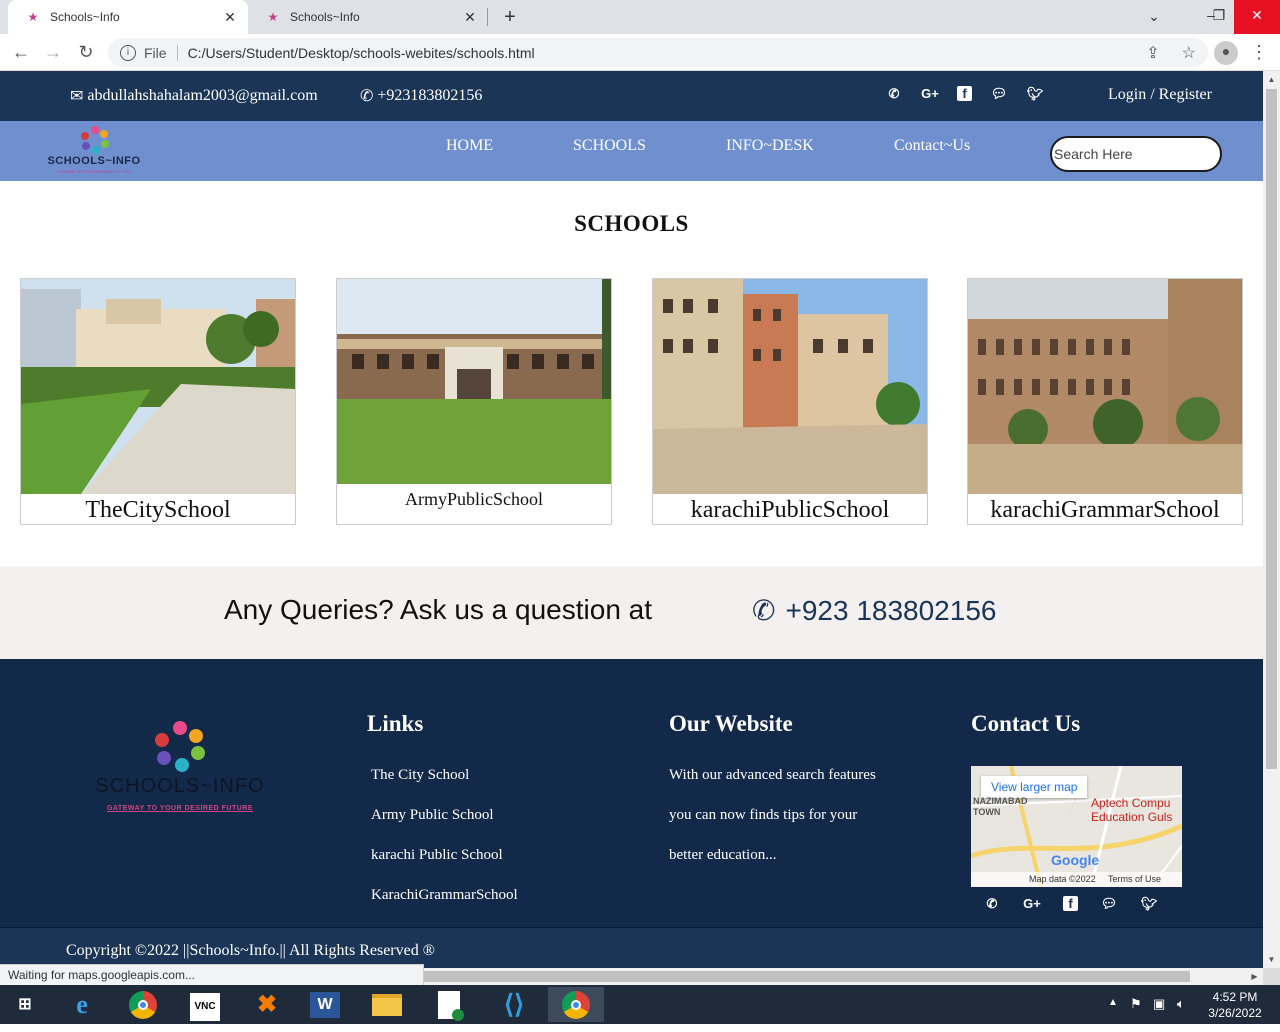 The image size is (1280, 1032). Describe the element at coordinates (1113, 1002) in the screenshot. I see `tray-overflow-icon: ▲` at that location.